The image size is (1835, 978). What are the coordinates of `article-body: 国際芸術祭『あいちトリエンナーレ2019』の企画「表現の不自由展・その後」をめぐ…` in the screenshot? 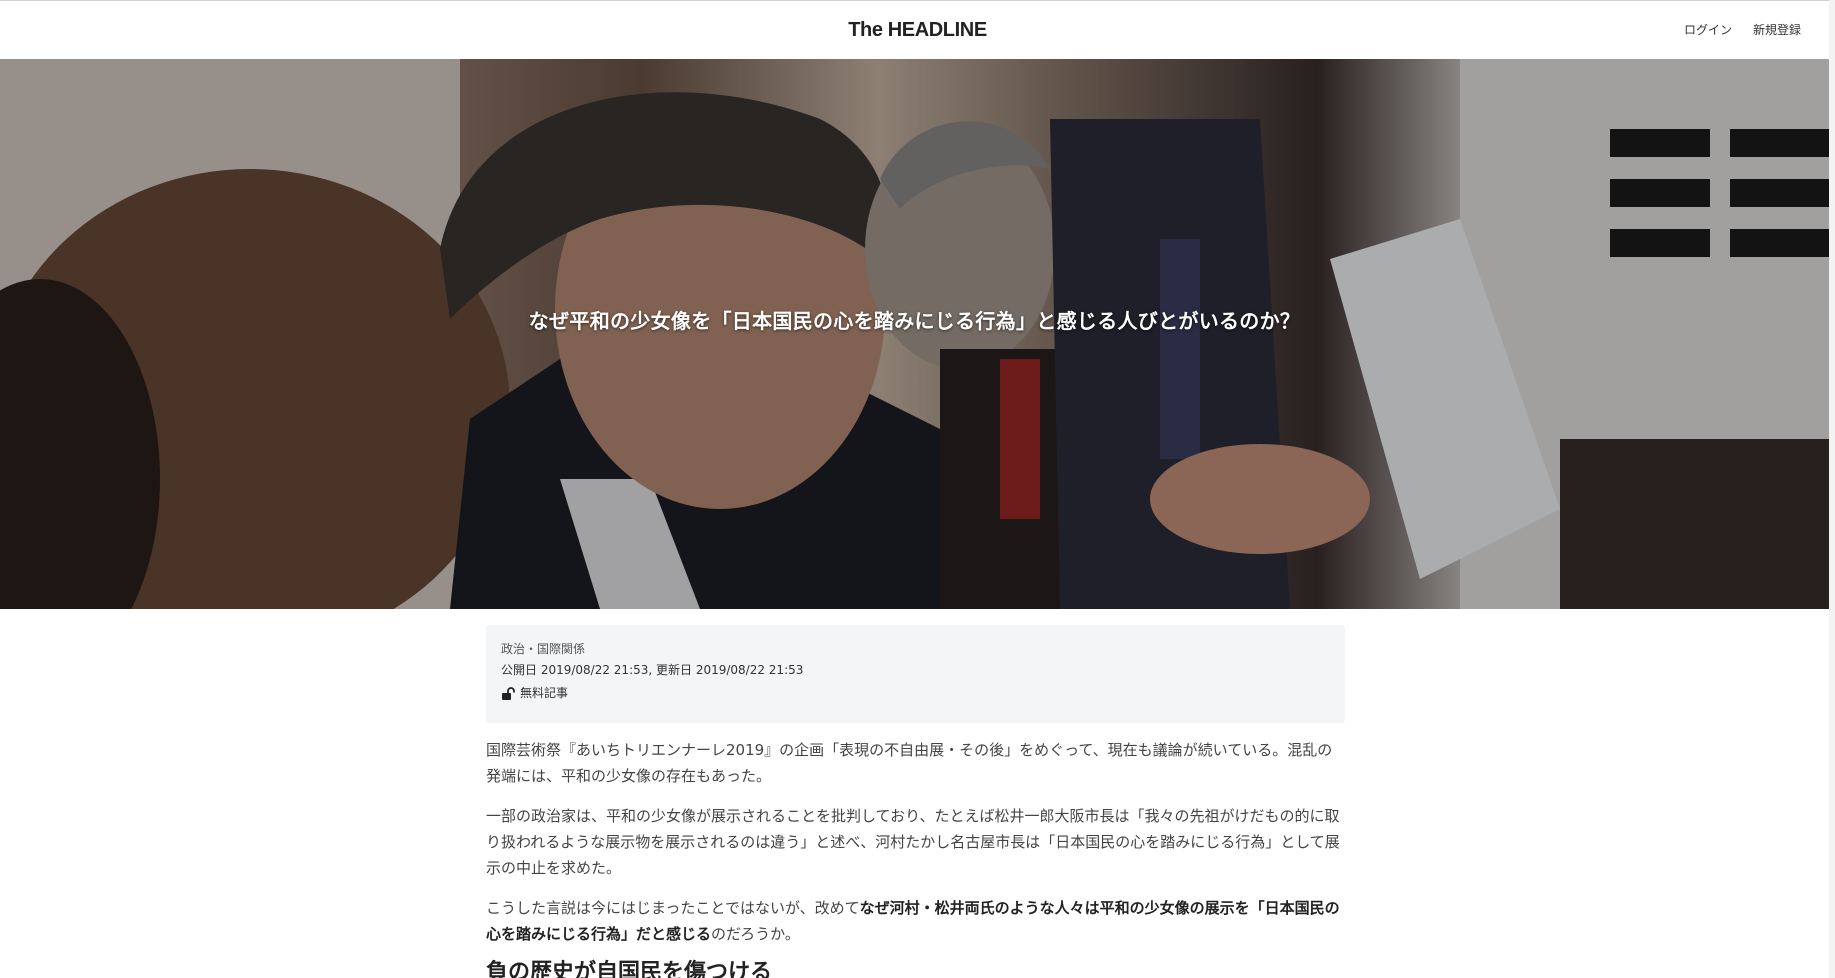 It's located at (916, 849).